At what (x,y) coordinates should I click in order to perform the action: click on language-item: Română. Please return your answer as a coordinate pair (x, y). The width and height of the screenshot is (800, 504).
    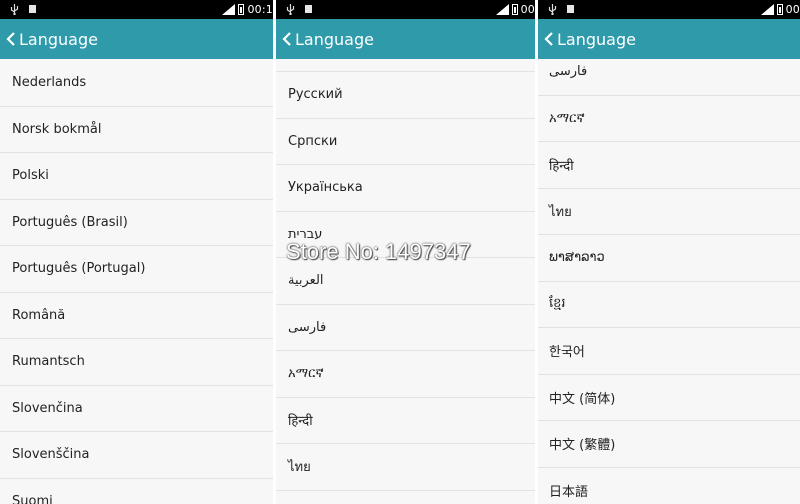
    Looking at the image, I should click on (136, 316).